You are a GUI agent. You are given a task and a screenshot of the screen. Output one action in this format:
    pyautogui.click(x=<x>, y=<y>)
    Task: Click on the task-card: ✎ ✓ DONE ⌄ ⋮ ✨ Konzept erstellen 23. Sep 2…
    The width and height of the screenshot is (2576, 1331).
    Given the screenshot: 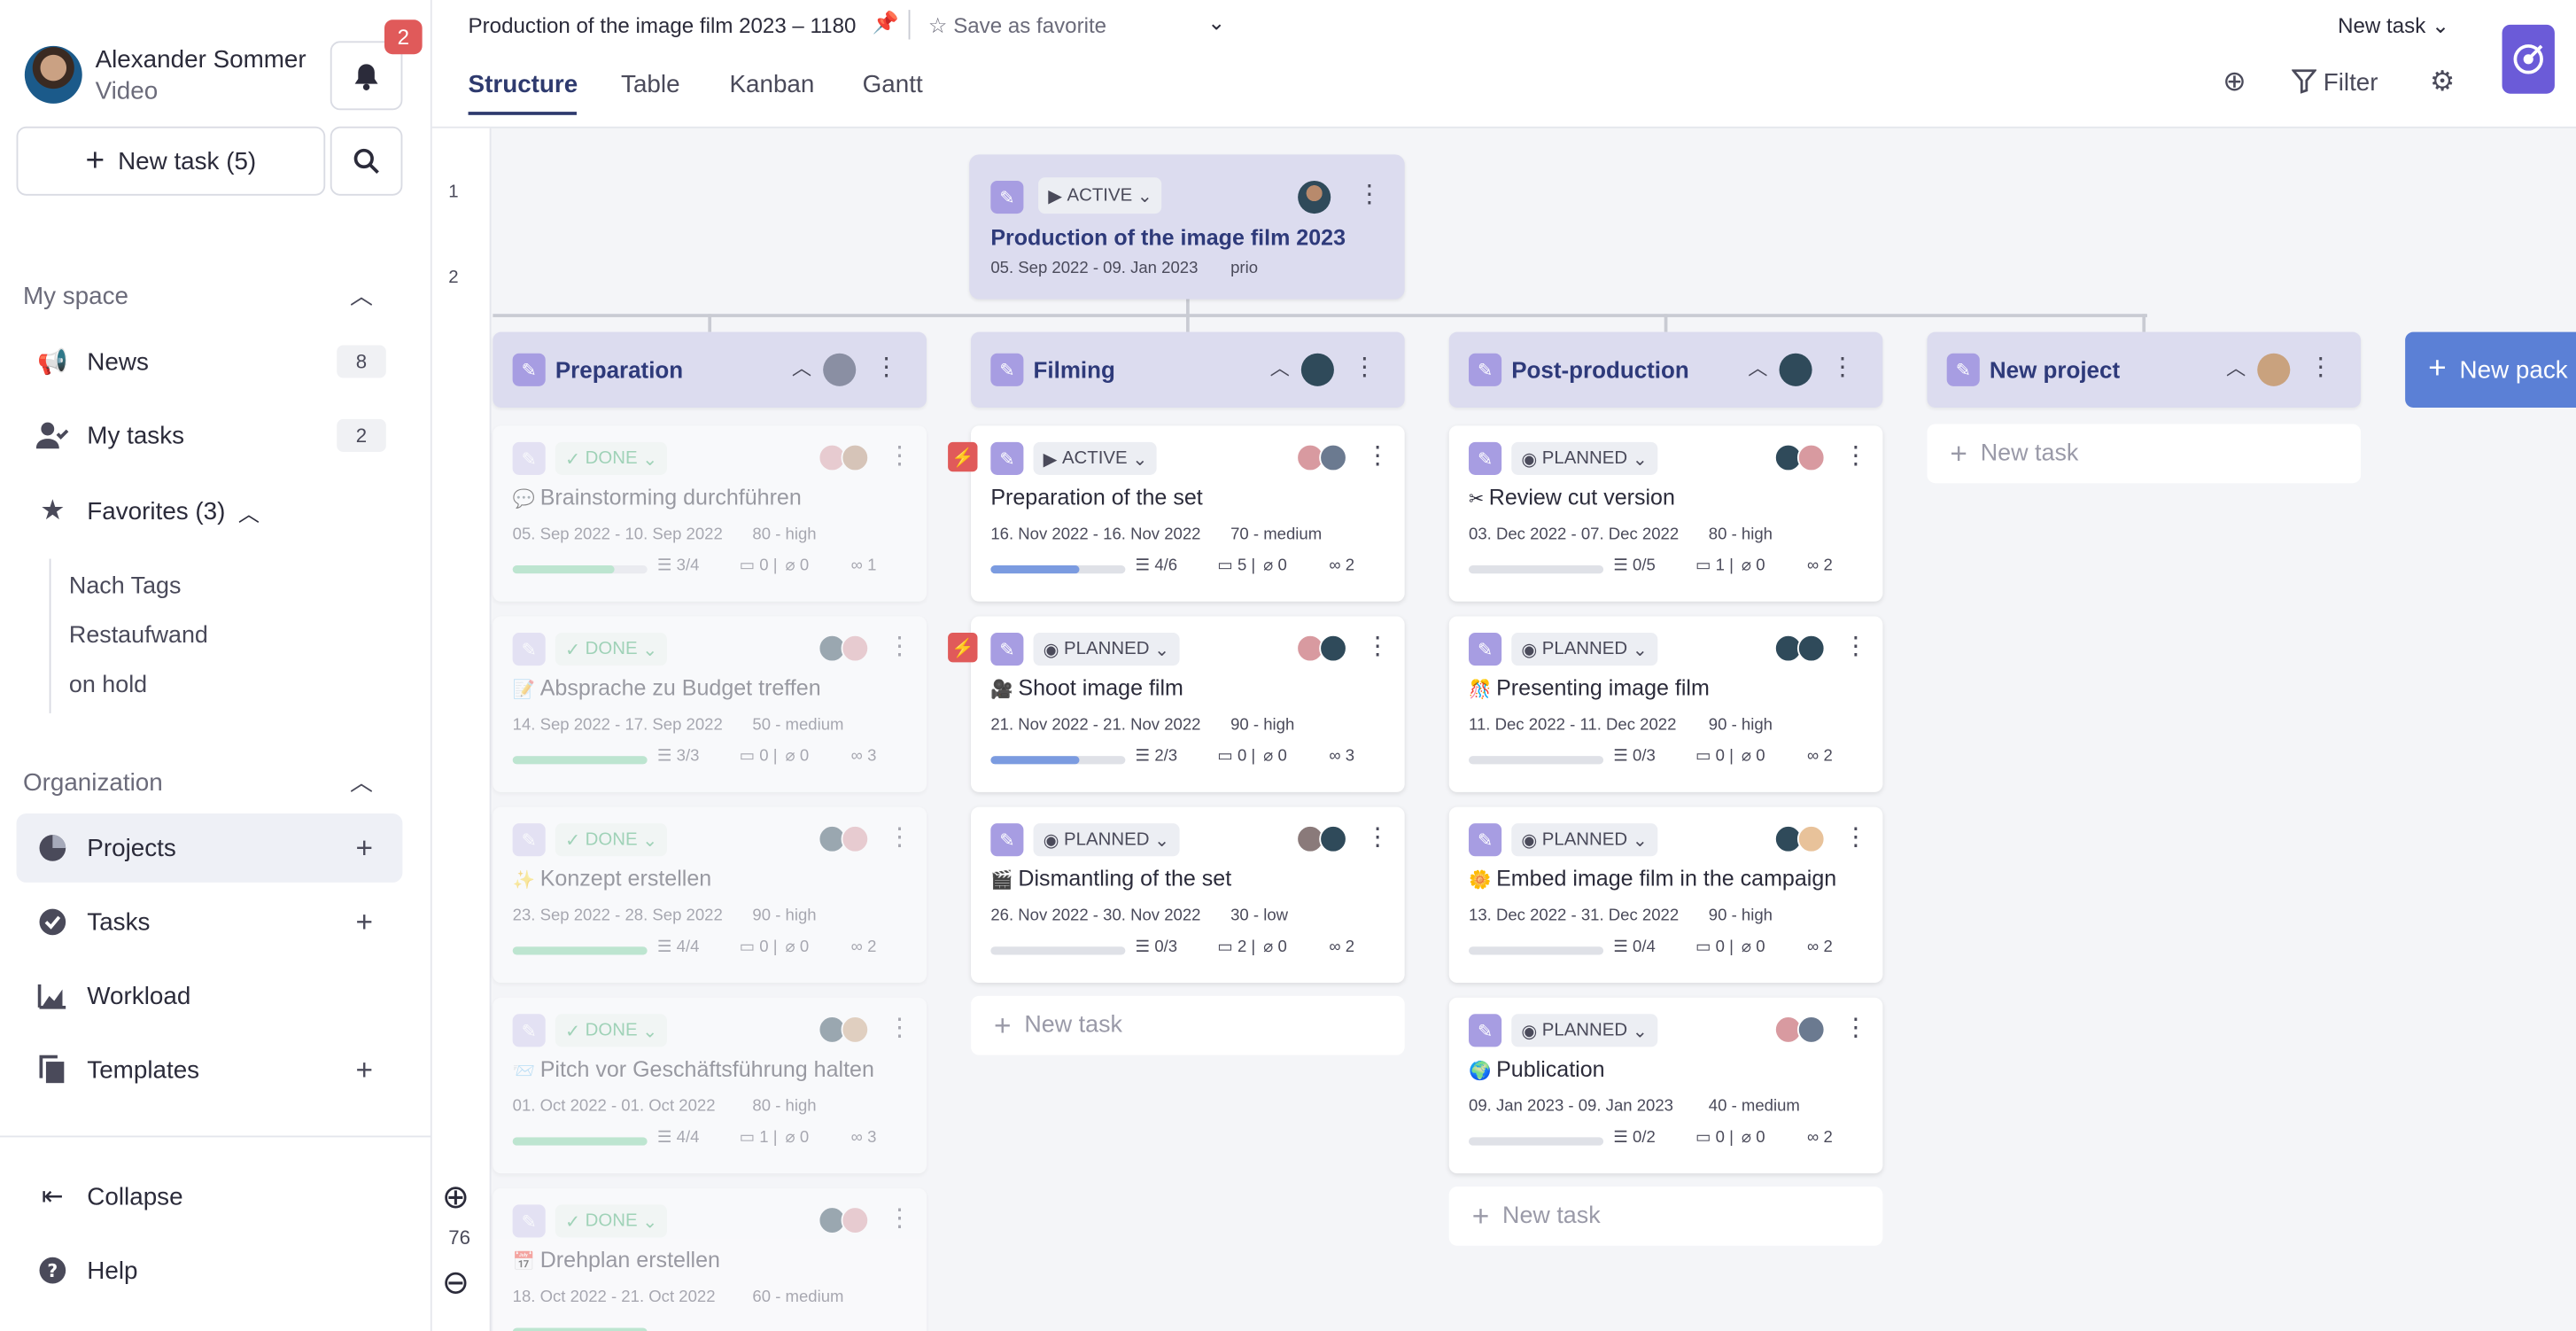 What is the action you would take?
    pyautogui.click(x=710, y=895)
    